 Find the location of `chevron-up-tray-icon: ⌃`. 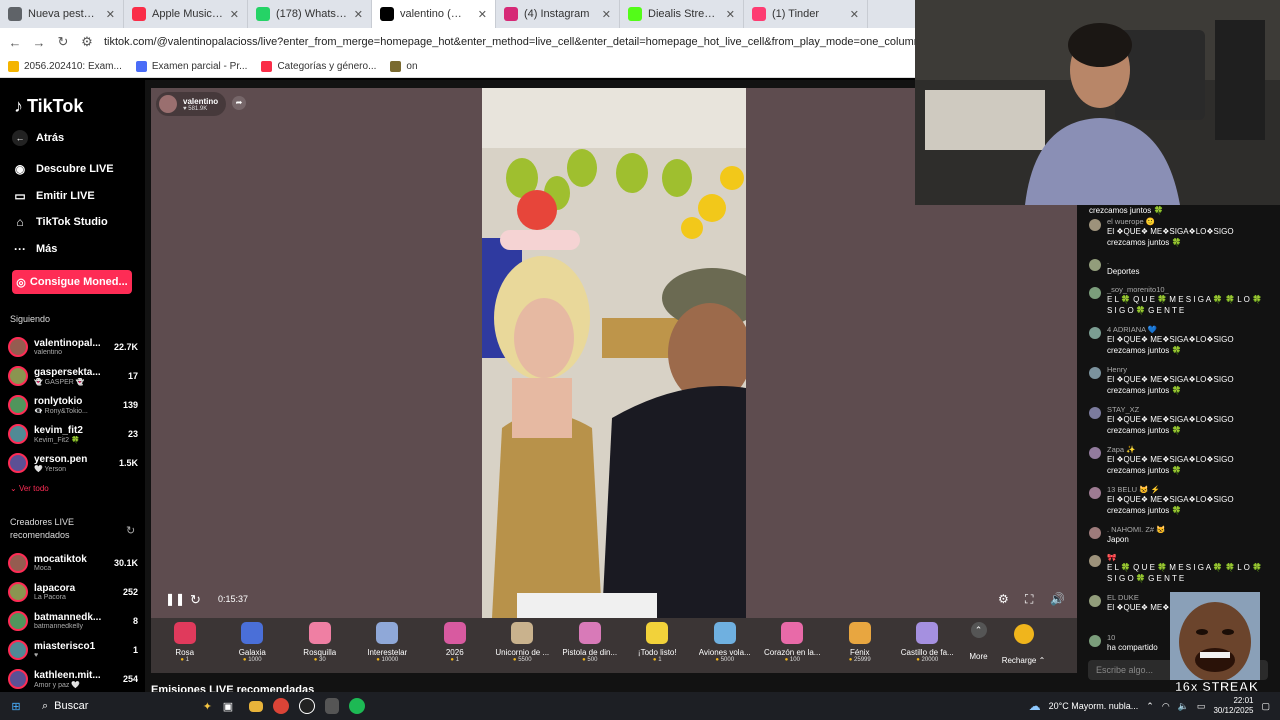

chevron-up-tray-icon: ⌃ is located at coordinates (1150, 706).